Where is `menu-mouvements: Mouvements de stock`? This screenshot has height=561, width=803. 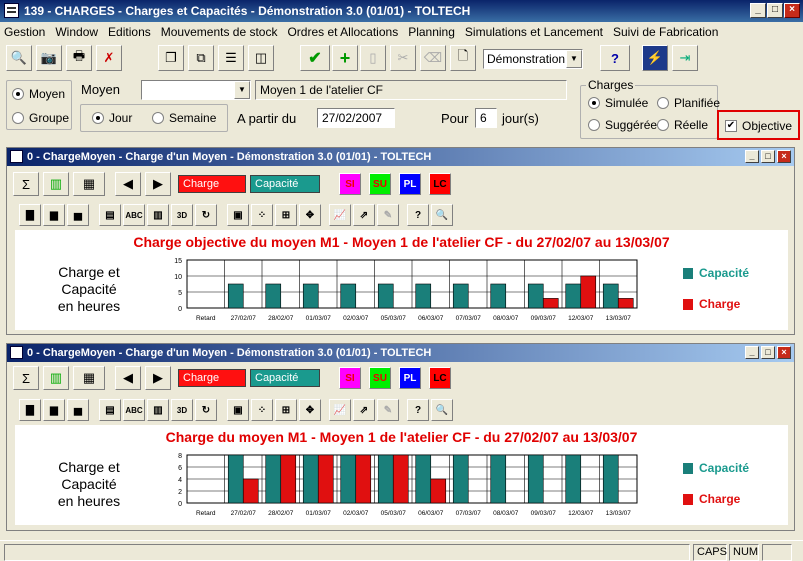
menu-mouvements: Mouvements de stock is located at coordinates (219, 32).